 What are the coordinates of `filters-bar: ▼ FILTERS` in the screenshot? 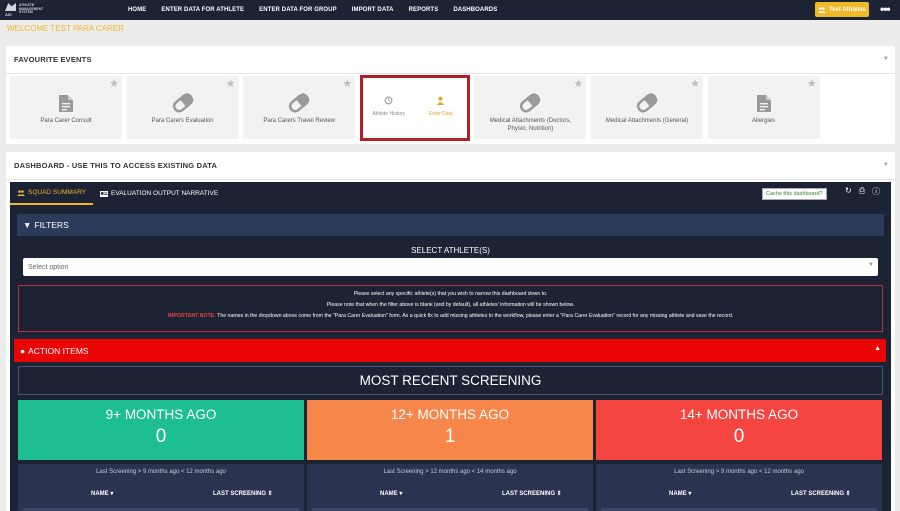 It's located at (450, 225).